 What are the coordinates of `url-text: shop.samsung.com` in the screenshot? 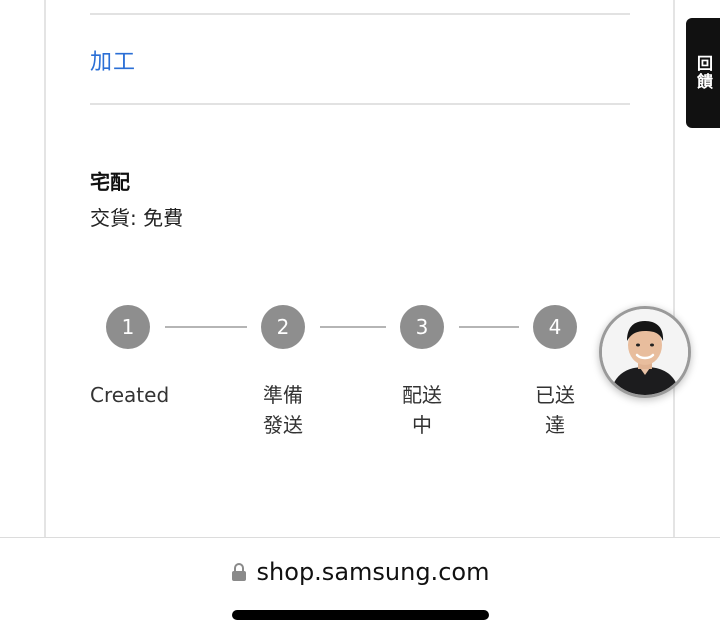 It's located at (373, 572).